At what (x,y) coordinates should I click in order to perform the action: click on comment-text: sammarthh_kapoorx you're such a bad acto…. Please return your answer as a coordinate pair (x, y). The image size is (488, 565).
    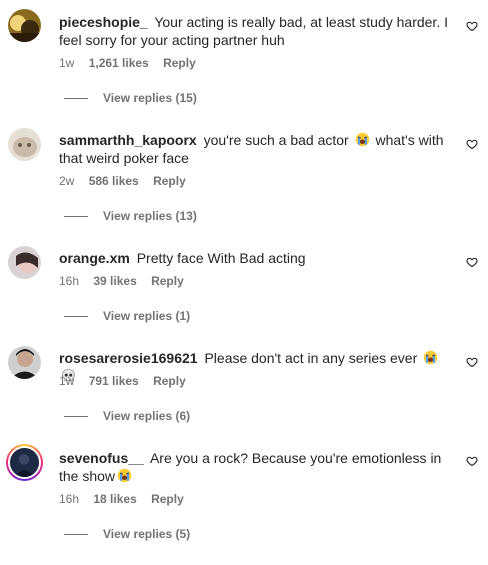
    Looking at the image, I should click on (254, 149).